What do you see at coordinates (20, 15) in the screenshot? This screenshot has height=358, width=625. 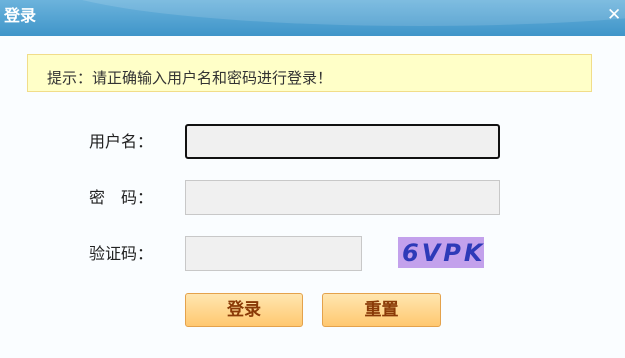 I see `window-title: 登录` at bounding box center [20, 15].